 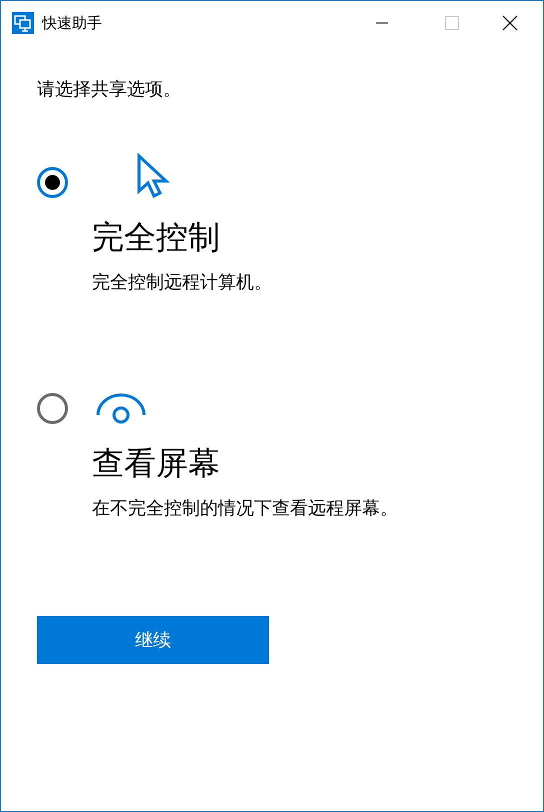 What do you see at coordinates (245, 509) in the screenshot?
I see `option-description: 在不完全控制的情况下查看远程屏幕。` at bounding box center [245, 509].